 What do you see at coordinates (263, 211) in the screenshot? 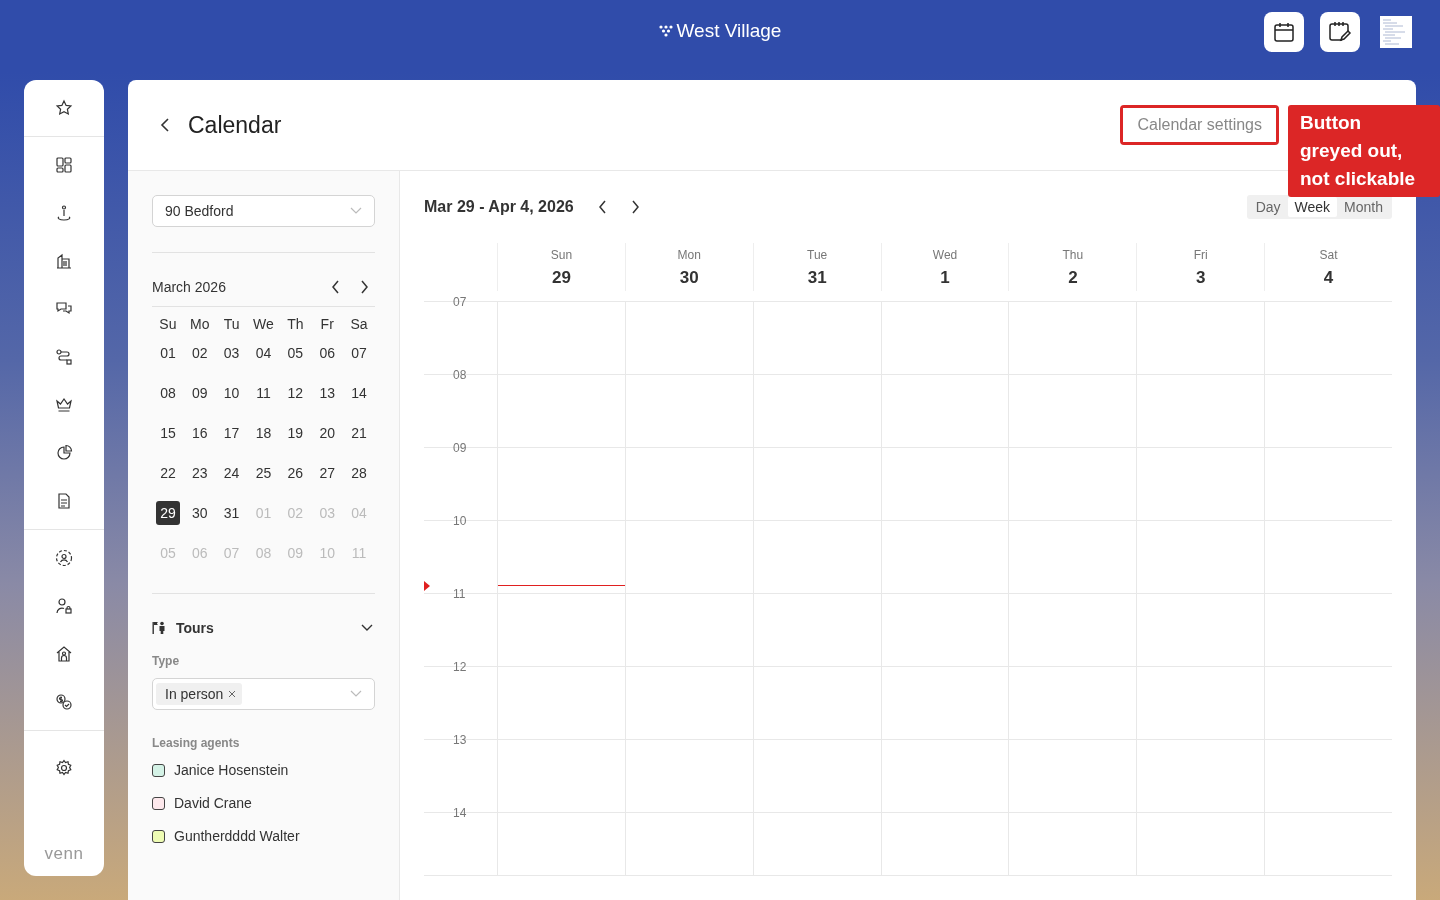
I see `property-select: 90 Bedford` at bounding box center [263, 211].